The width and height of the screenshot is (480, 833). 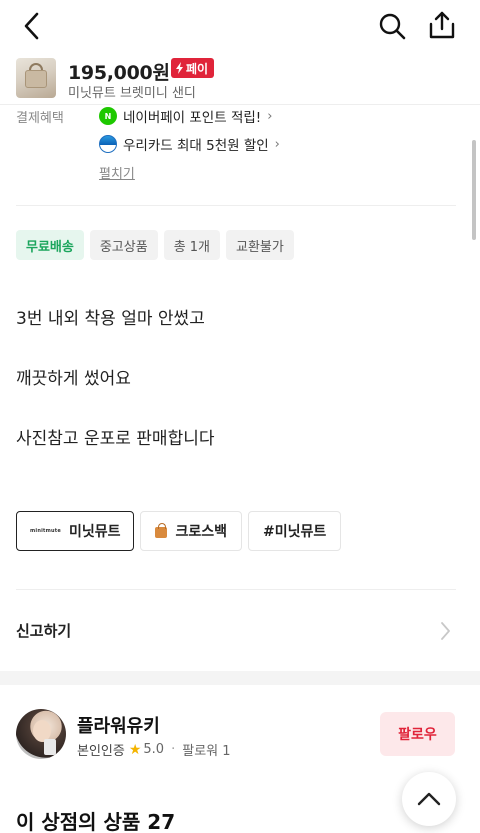 What do you see at coordinates (260, 245) in the screenshot?
I see `tag-no-exchange: 교환불가` at bounding box center [260, 245].